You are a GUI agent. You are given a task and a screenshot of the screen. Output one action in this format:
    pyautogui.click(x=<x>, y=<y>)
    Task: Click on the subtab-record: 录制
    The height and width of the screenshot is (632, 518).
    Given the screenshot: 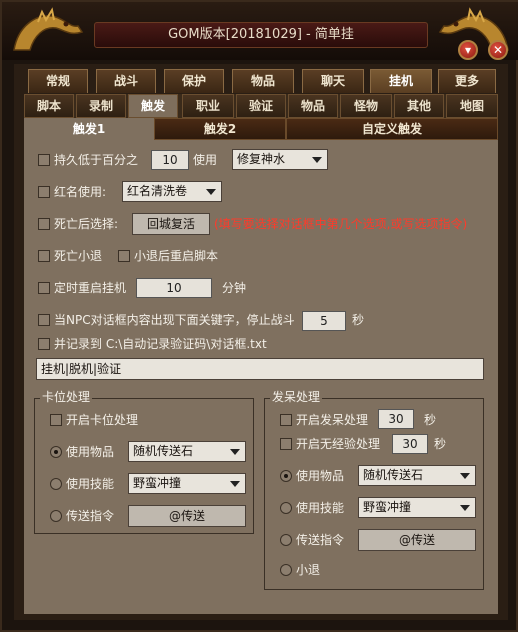 What is the action you would take?
    pyautogui.click(x=101, y=106)
    